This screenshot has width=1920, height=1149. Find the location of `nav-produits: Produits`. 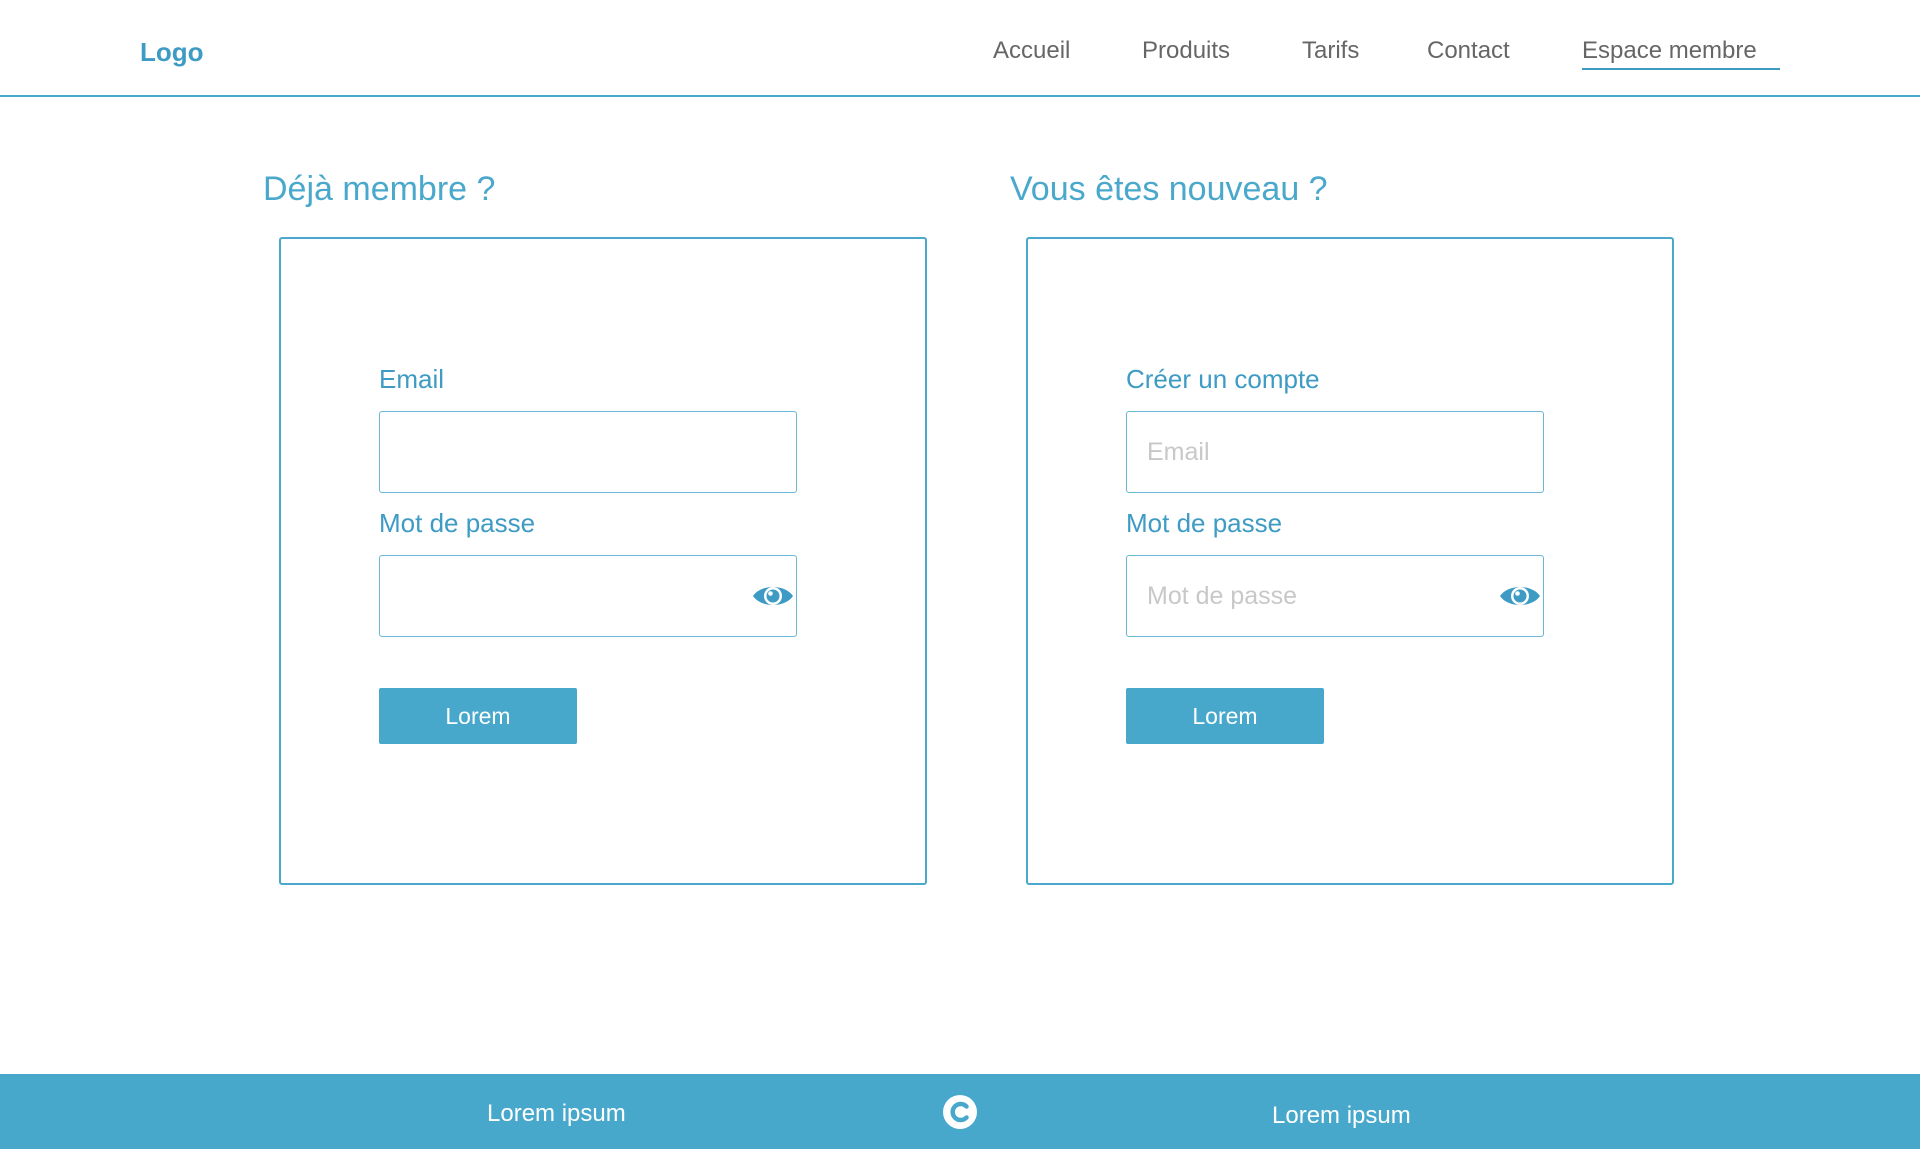

nav-produits: Produits is located at coordinates (1186, 51).